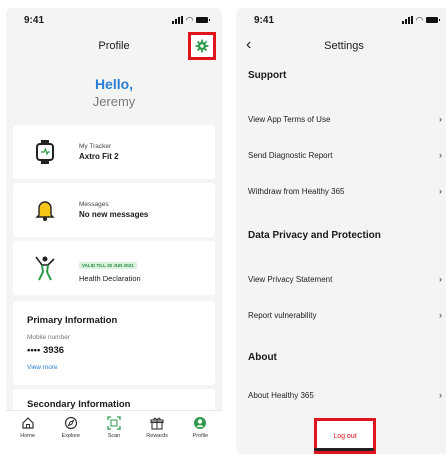  What do you see at coordinates (45, 210) in the screenshot?
I see `bell-icon` at bounding box center [45, 210].